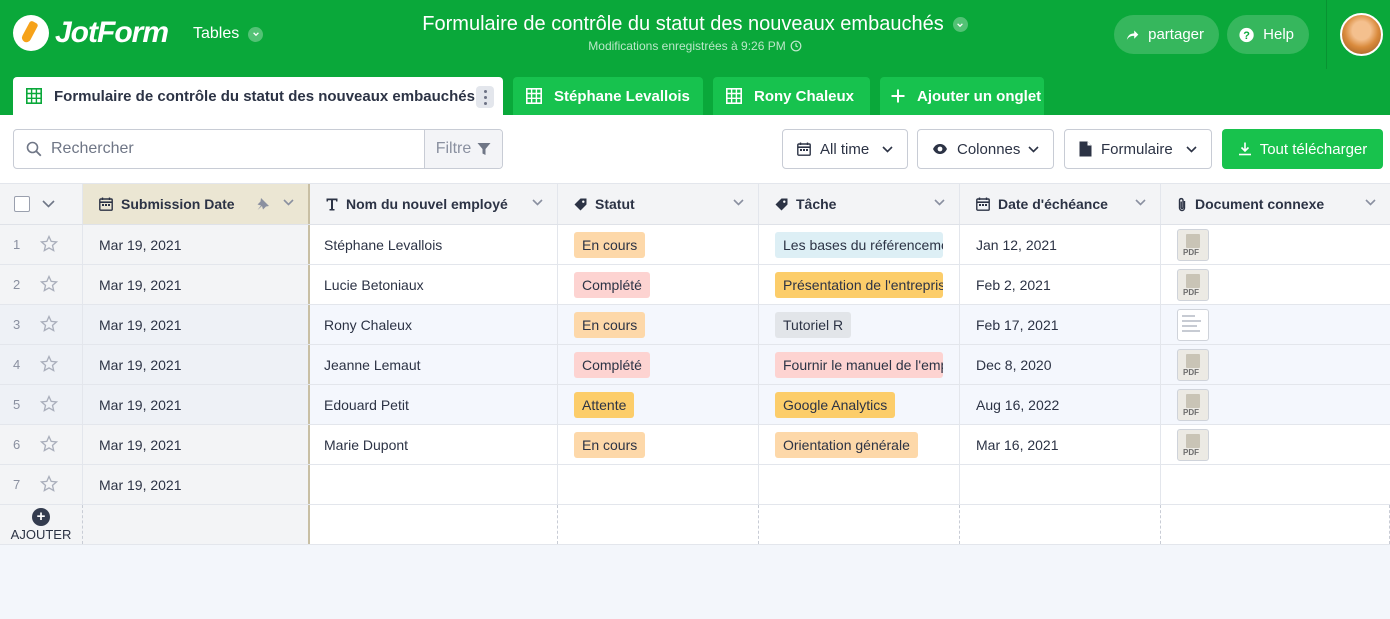 Image resolution: width=1390 pixels, height=619 pixels. I want to click on due-date-cell: Aug 16, 2022, so click(1060, 404).